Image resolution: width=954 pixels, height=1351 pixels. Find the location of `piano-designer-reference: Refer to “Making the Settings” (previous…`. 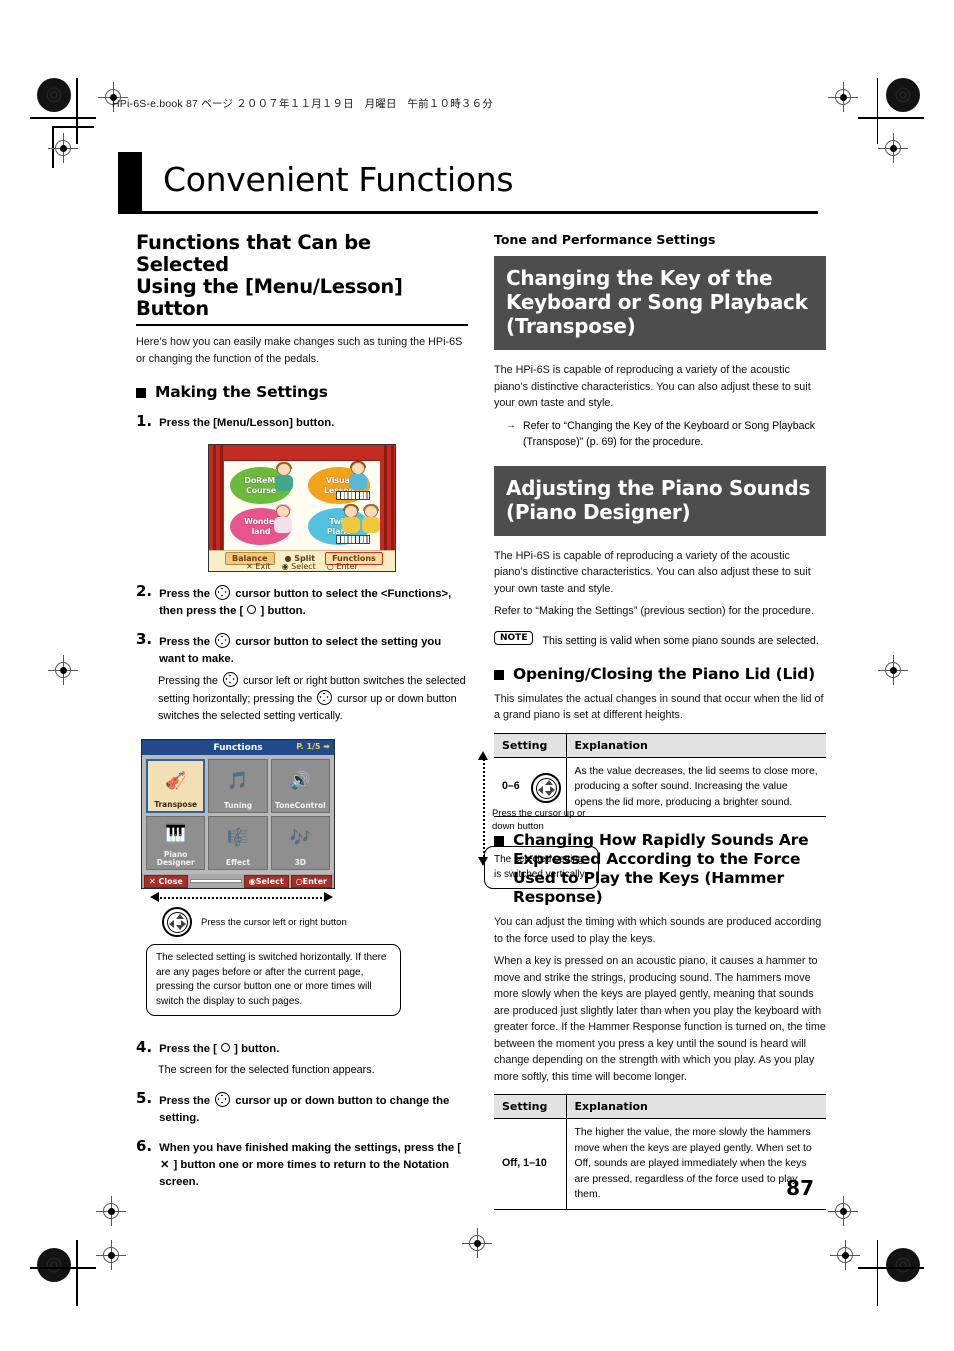

piano-designer-reference: Refer to “Making the Settings” (previous… is located at coordinates (654, 611).